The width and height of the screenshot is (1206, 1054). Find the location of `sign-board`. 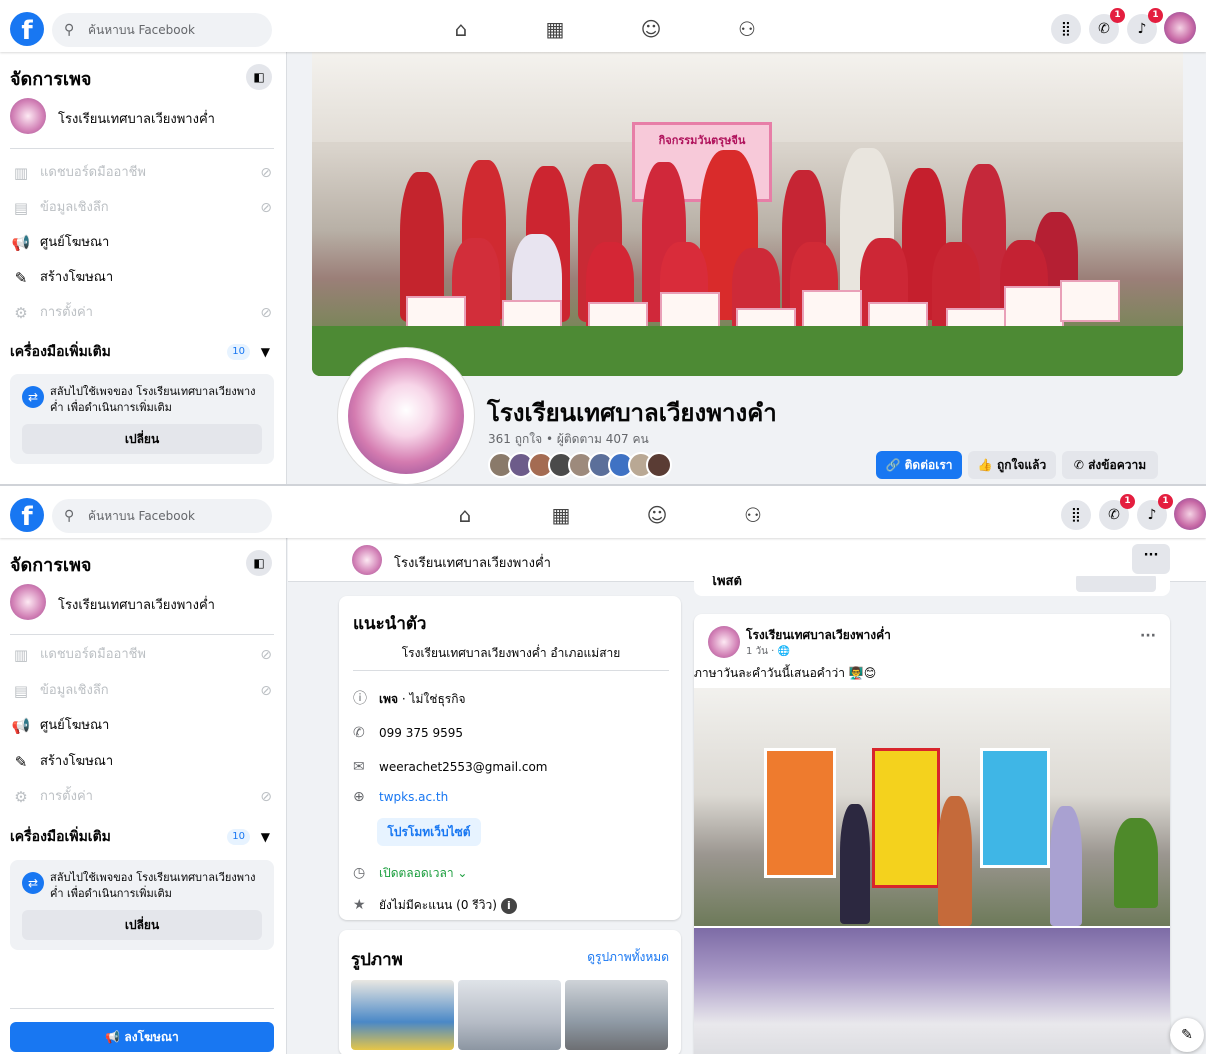

sign-board is located at coordinates (906, 818).